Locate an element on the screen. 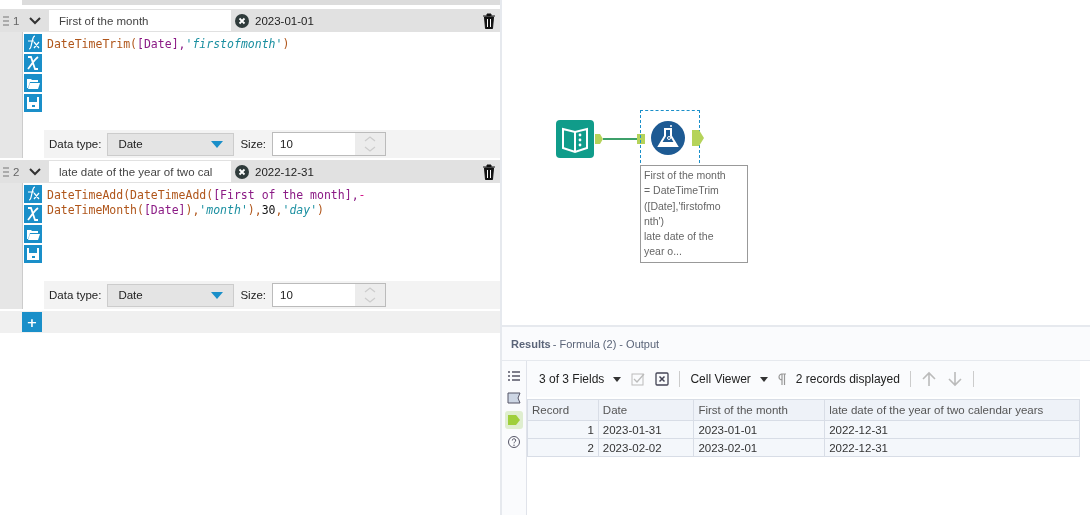 The height and width of the screenshot is (515, 1090). column-header: First of the month is located at coordinates (759, 410).